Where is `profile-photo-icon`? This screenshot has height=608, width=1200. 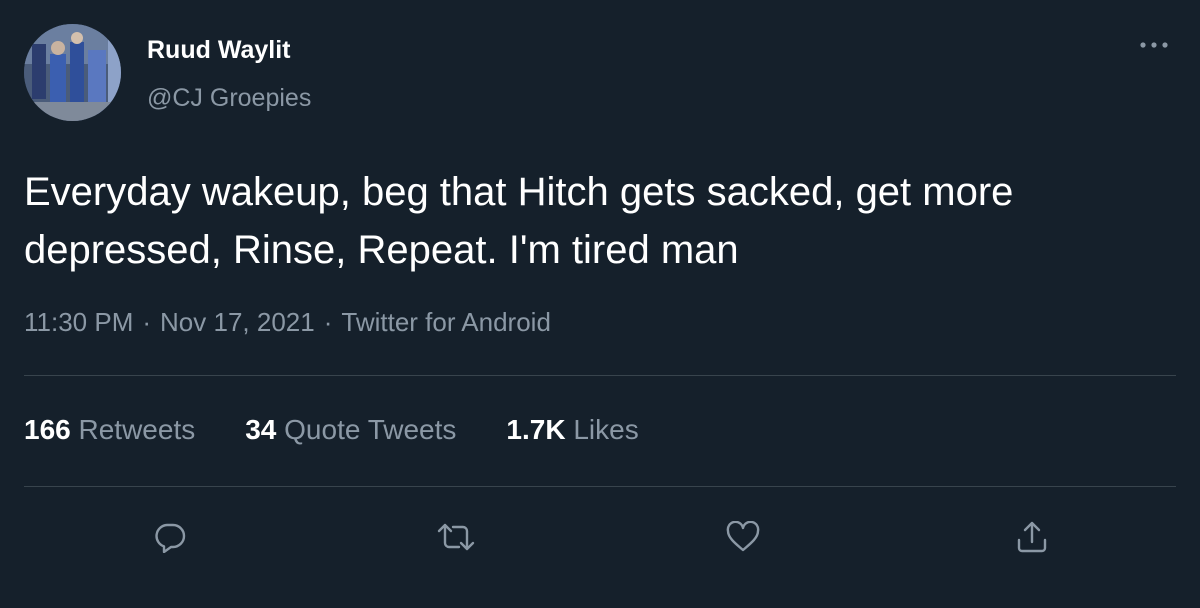
profile-photo-icon is located at coordinates (72, 72).